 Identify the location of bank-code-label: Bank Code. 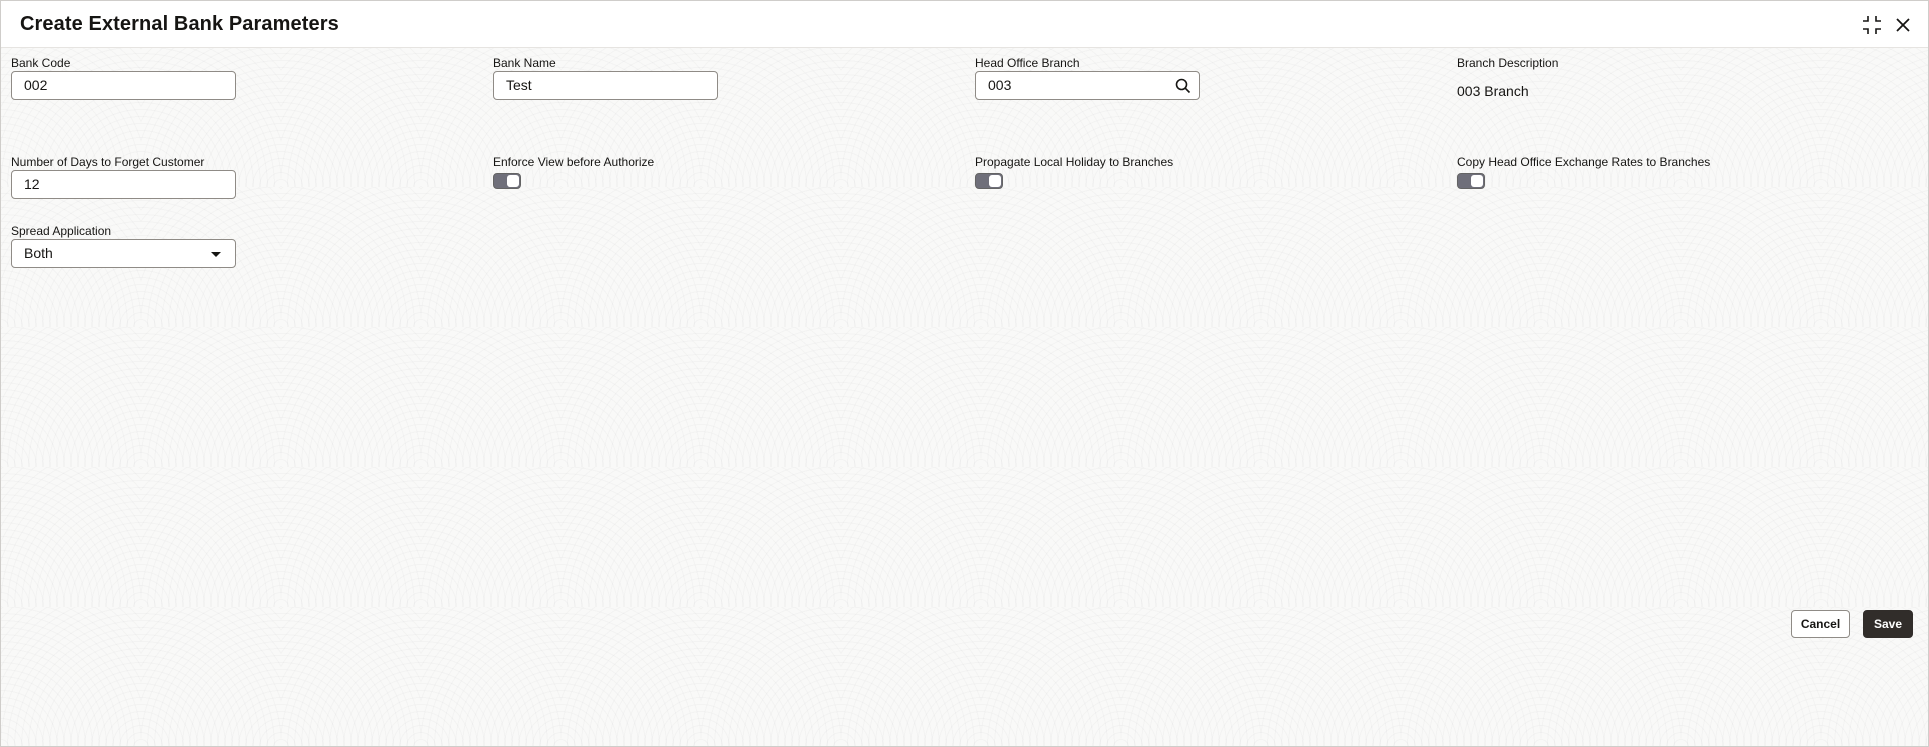
(41, 63).